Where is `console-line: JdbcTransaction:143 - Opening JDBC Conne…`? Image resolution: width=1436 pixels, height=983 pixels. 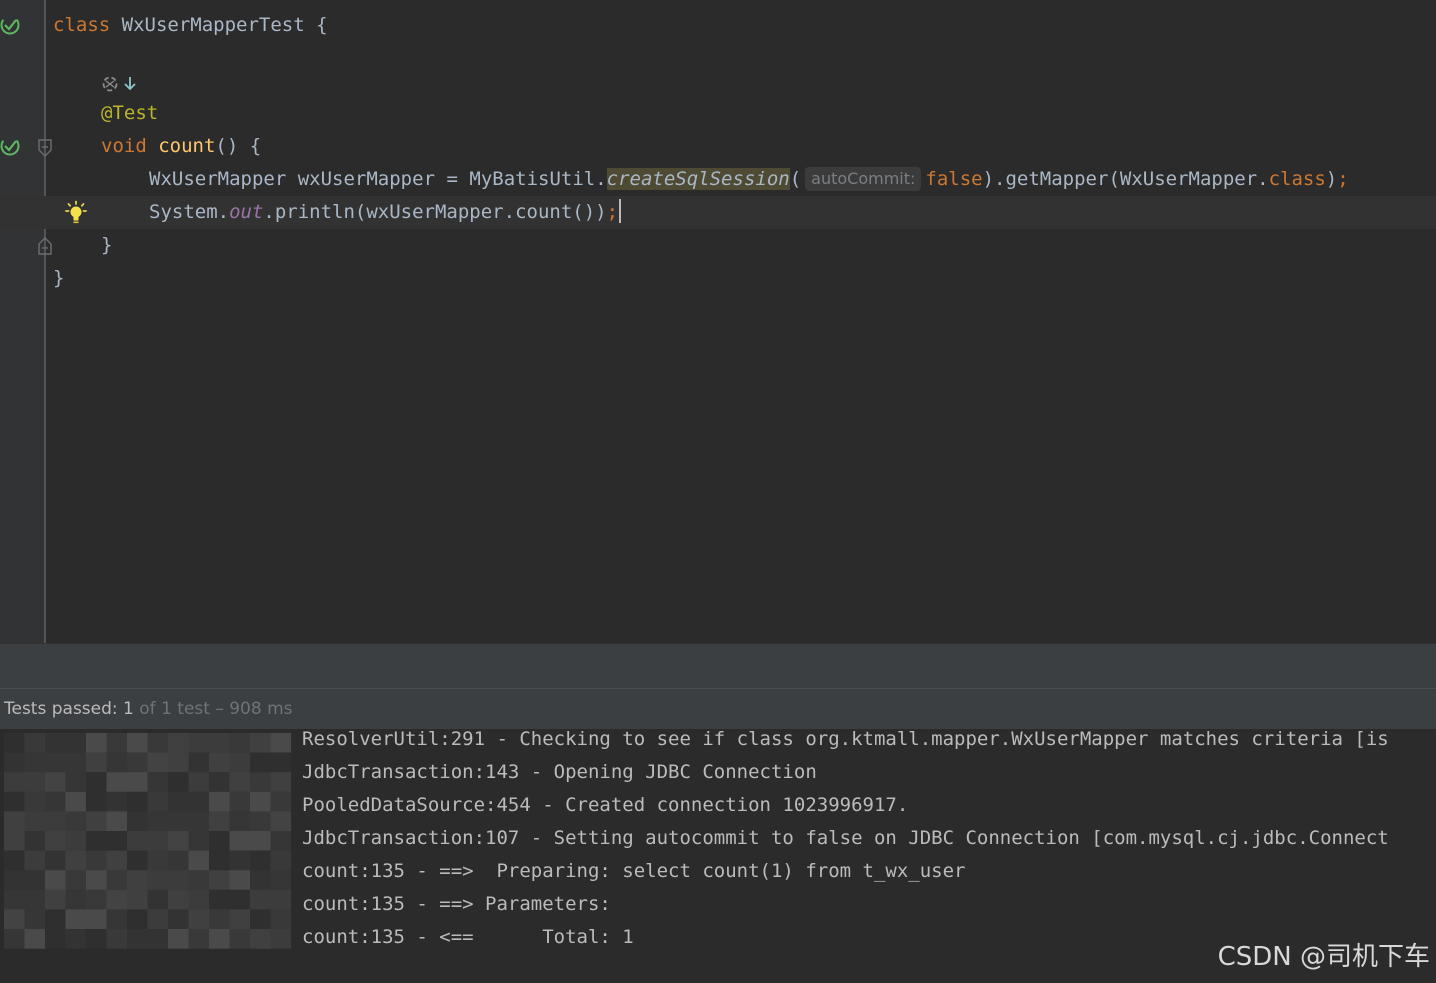
console-line: JdbcTransaction:143 - Opening JDBC Conne… is located at coordinates (559, 772).